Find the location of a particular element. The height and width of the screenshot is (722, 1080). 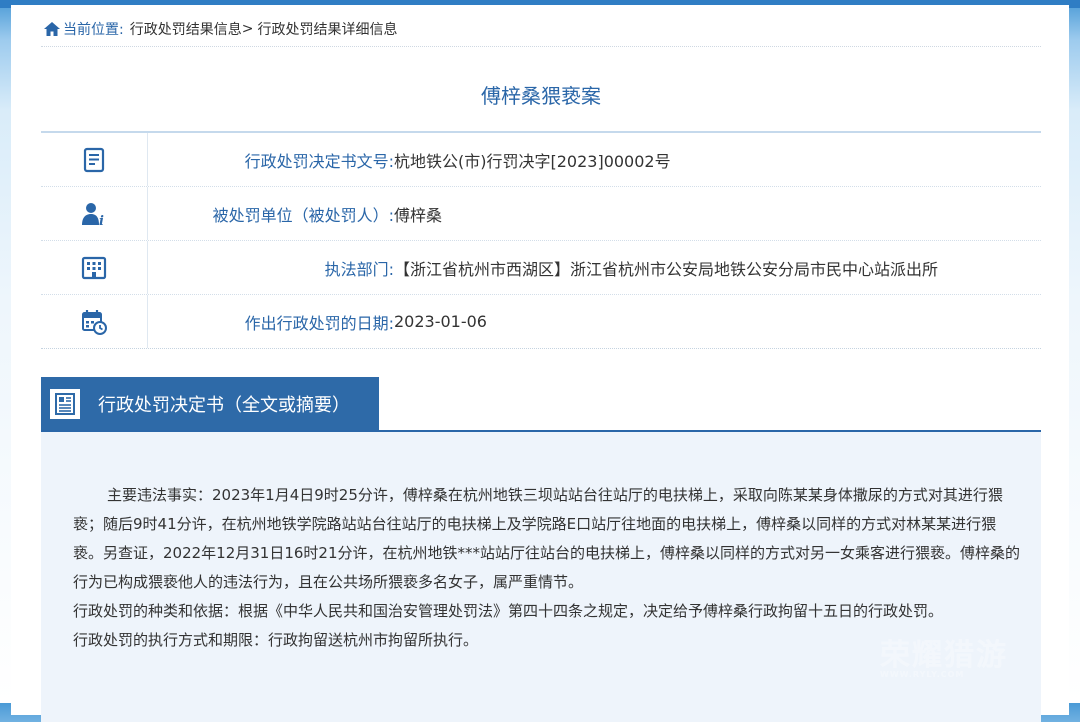

breadcrumb-lead: 当前位置: is located at coordinates (93, 30).